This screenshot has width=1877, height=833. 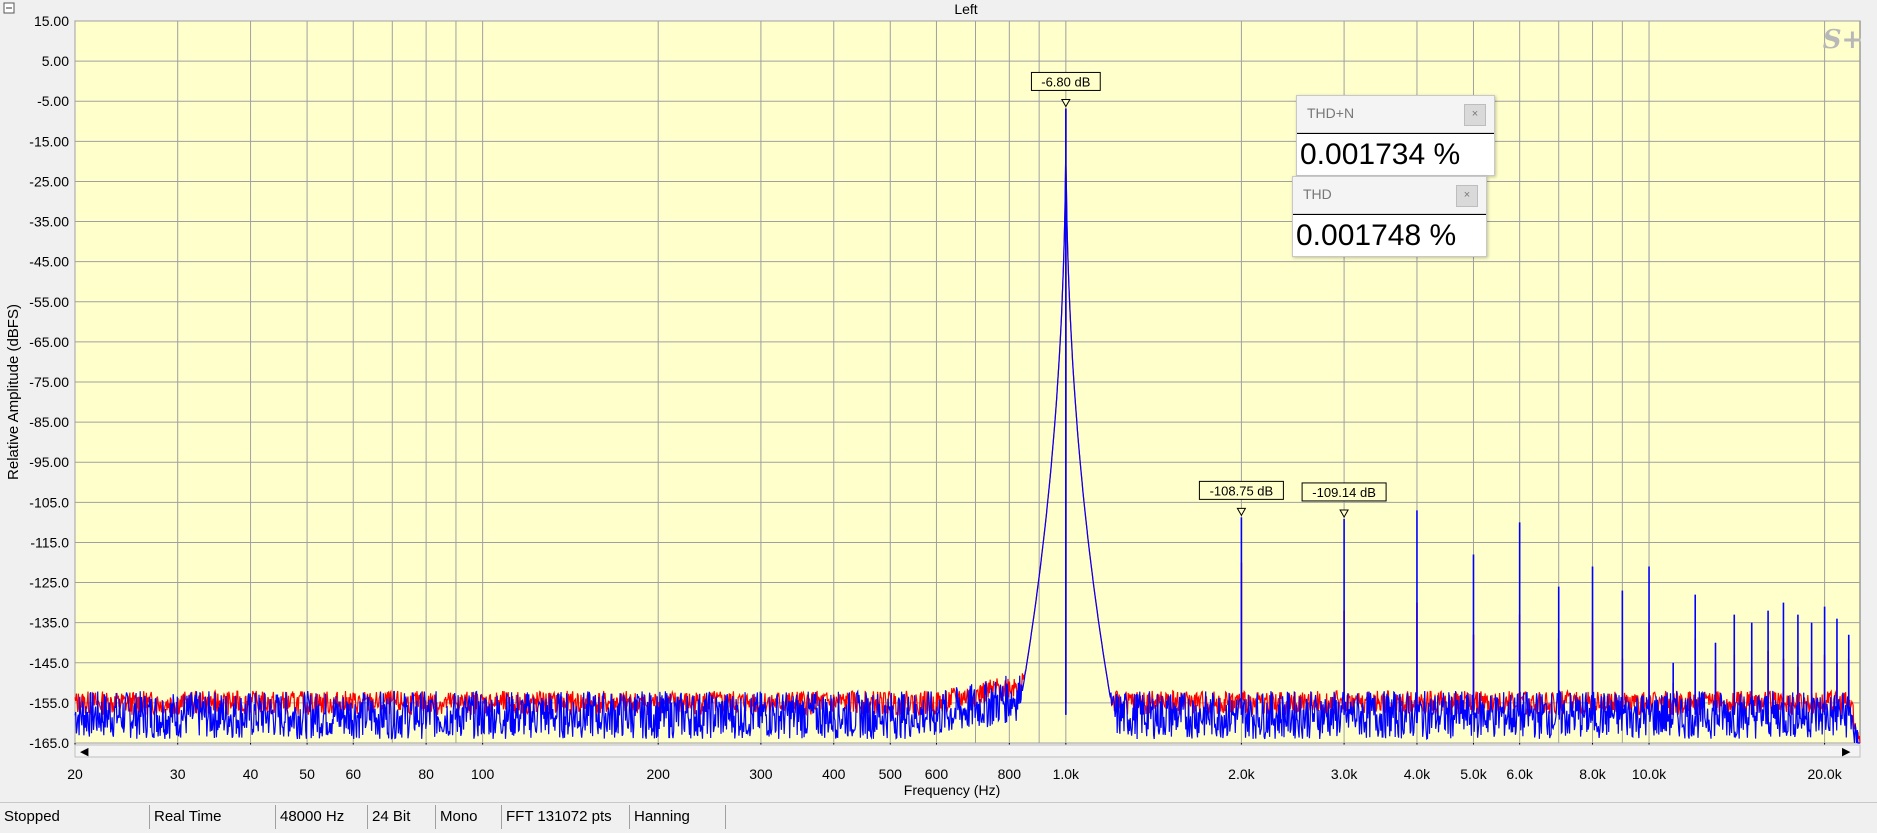 What do you see at coordinates (965, 9) in the screenshot?
I see `chart-title: Left` at bounding box center [965, 9].